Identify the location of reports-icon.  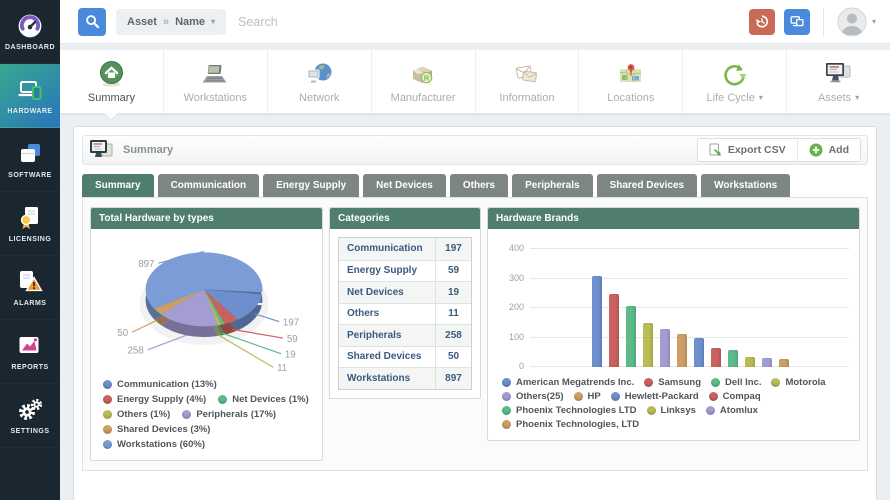
(30, 346).